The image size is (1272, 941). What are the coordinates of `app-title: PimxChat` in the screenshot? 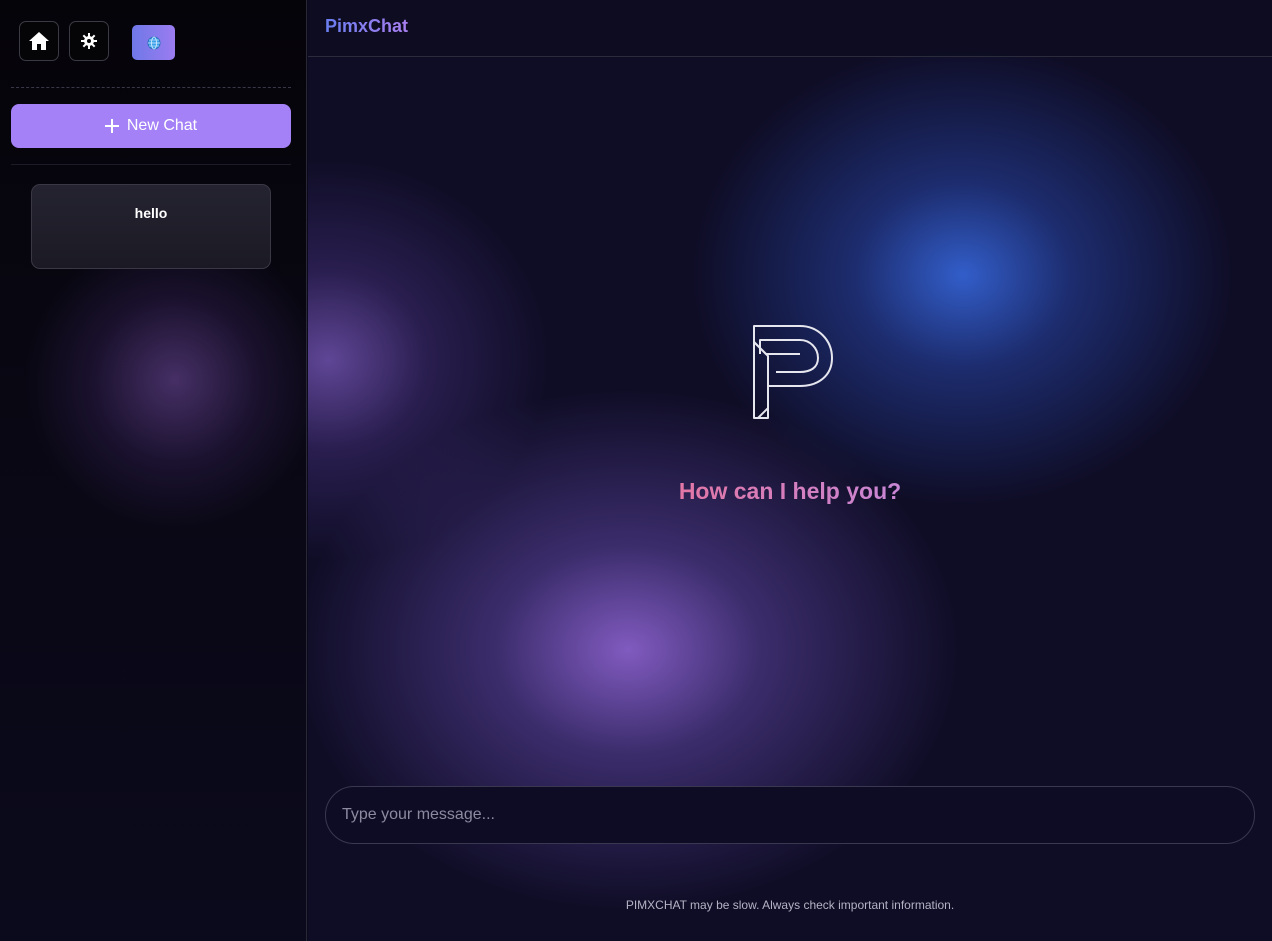 It's located at (367, 26).